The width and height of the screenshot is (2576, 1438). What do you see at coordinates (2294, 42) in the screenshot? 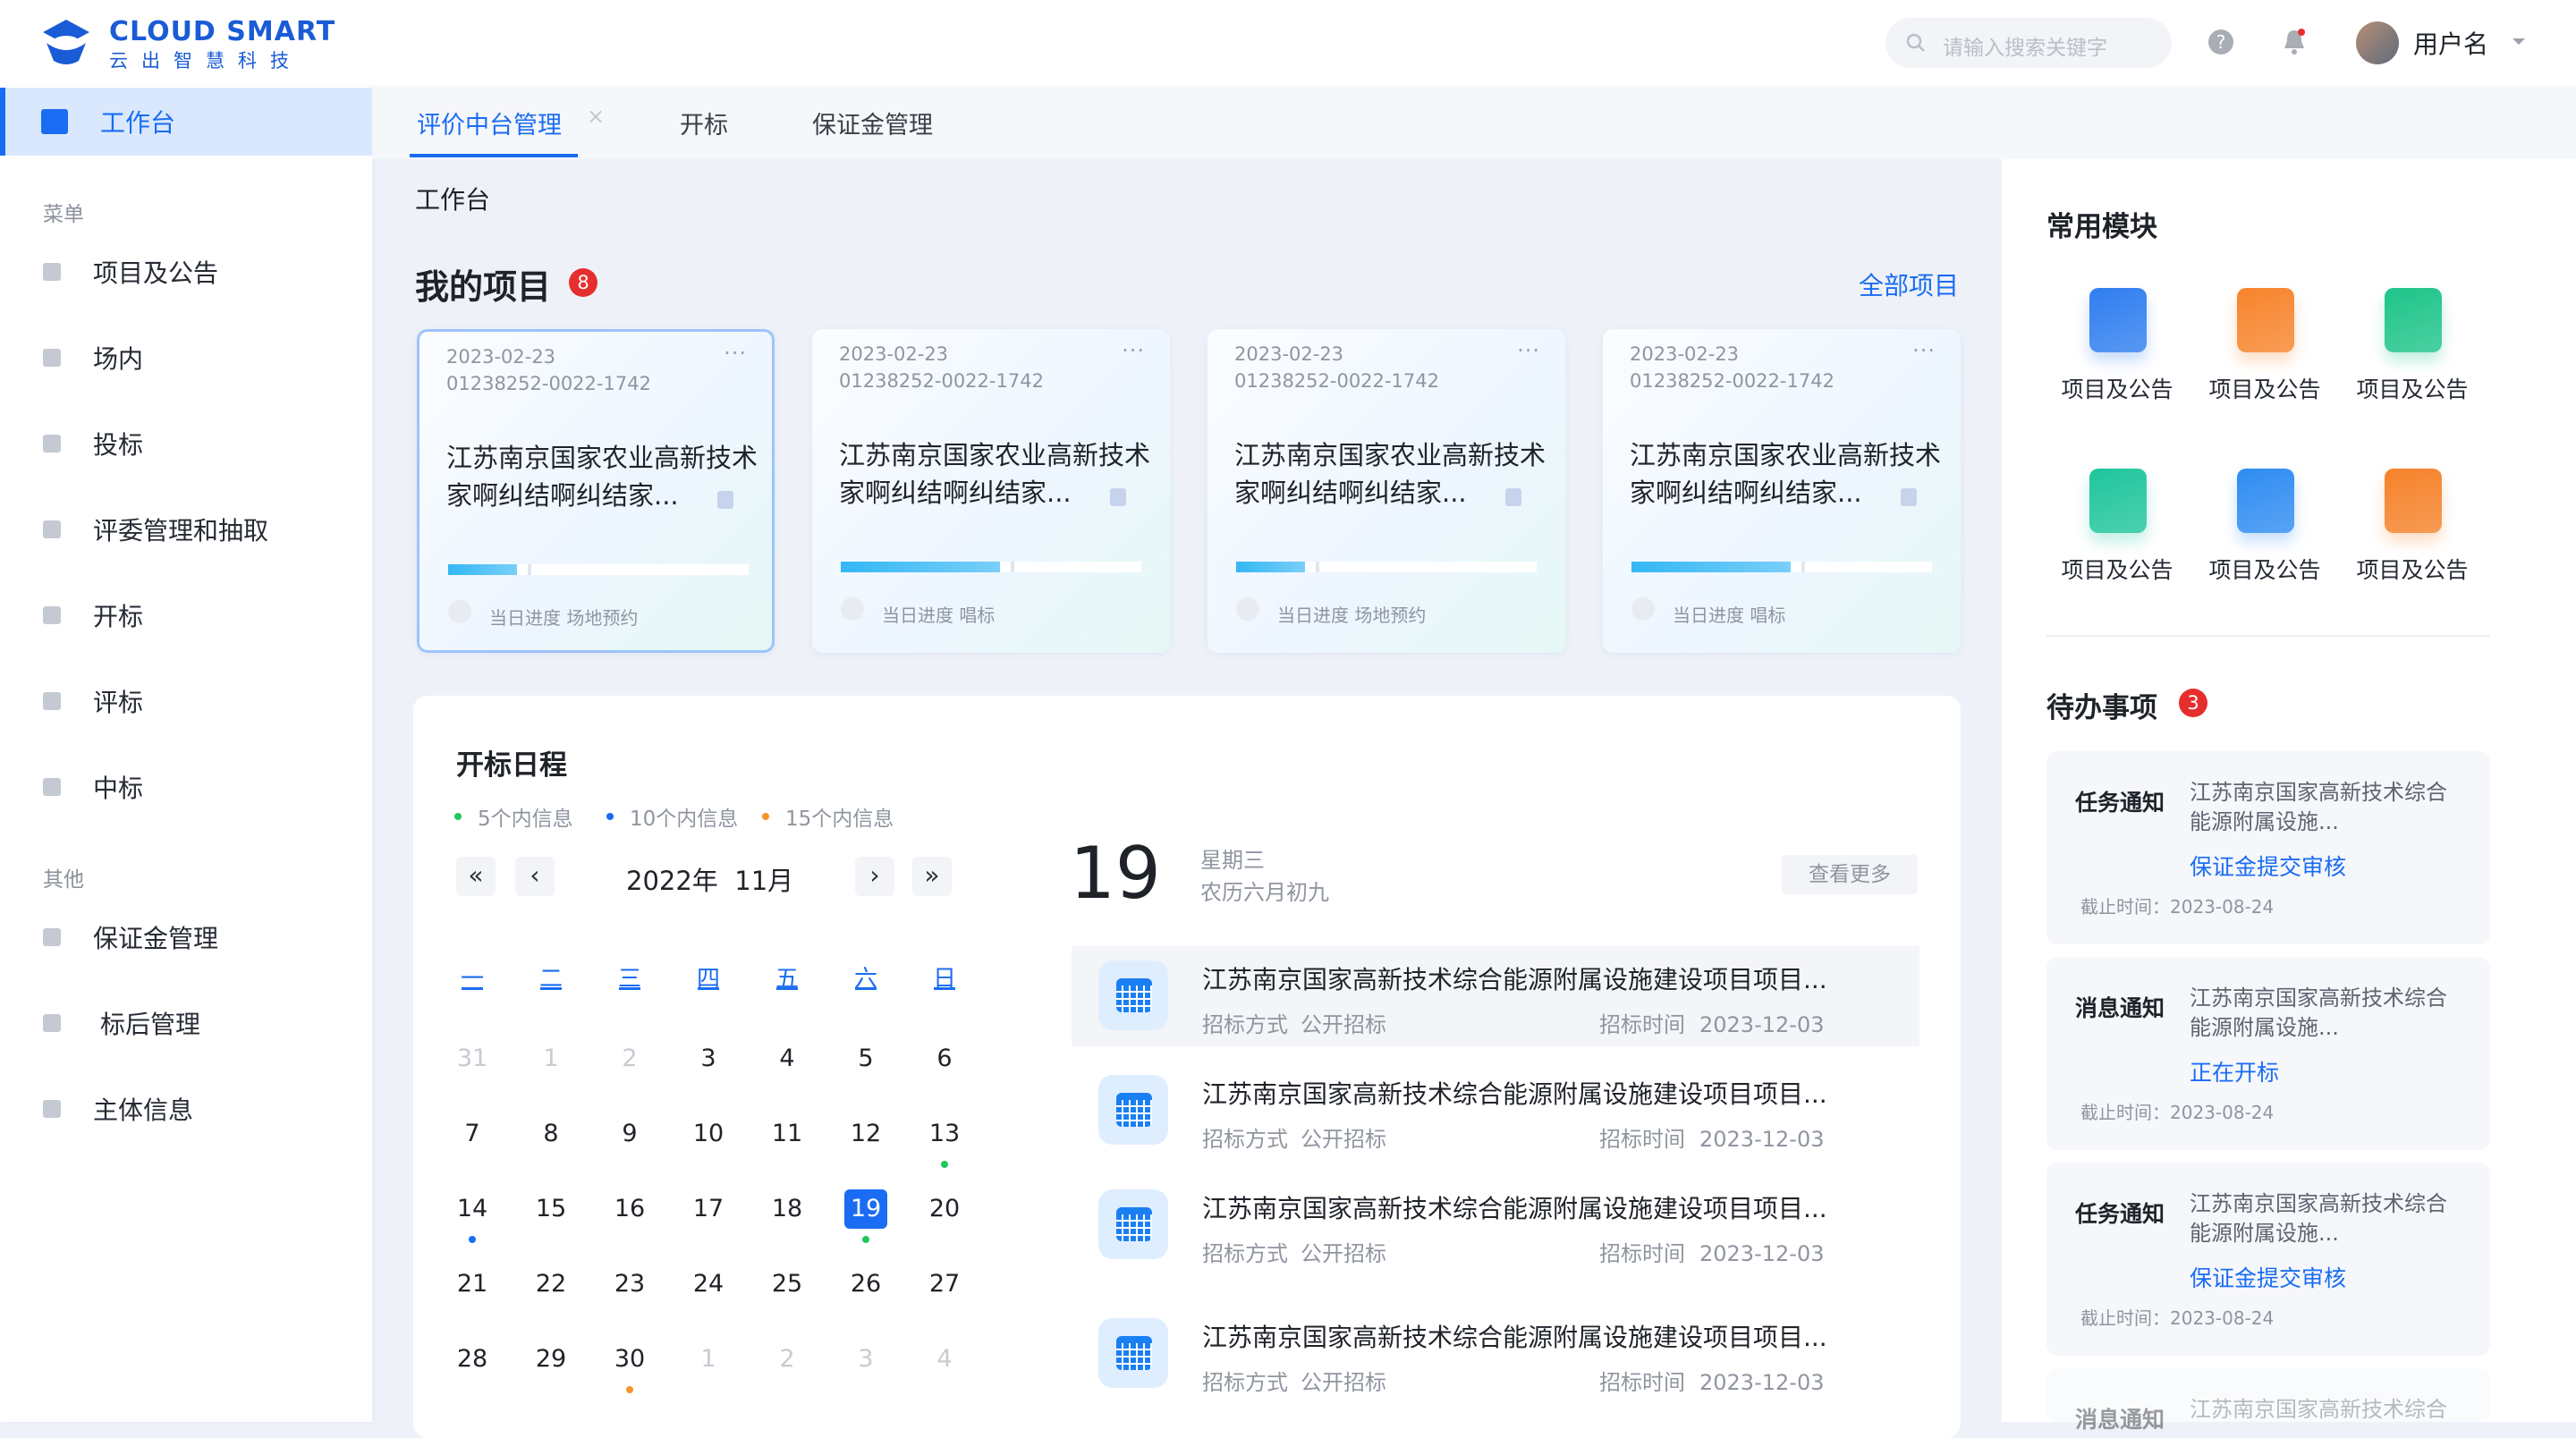
I see `bell-icon` at bounding box center [2294, 42].